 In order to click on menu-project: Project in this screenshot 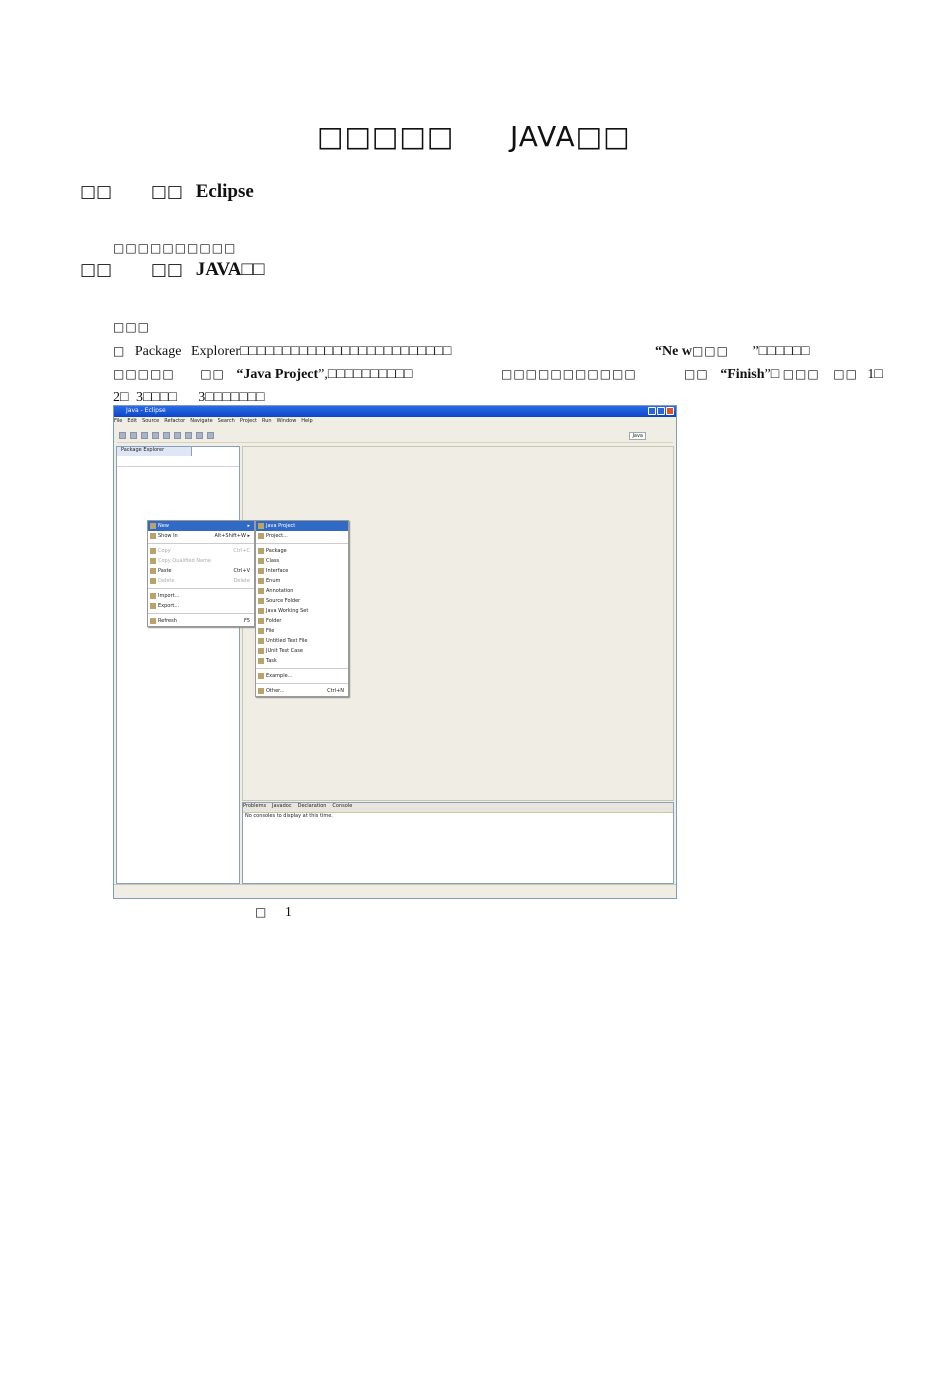, I will do `click(248, 421)`.